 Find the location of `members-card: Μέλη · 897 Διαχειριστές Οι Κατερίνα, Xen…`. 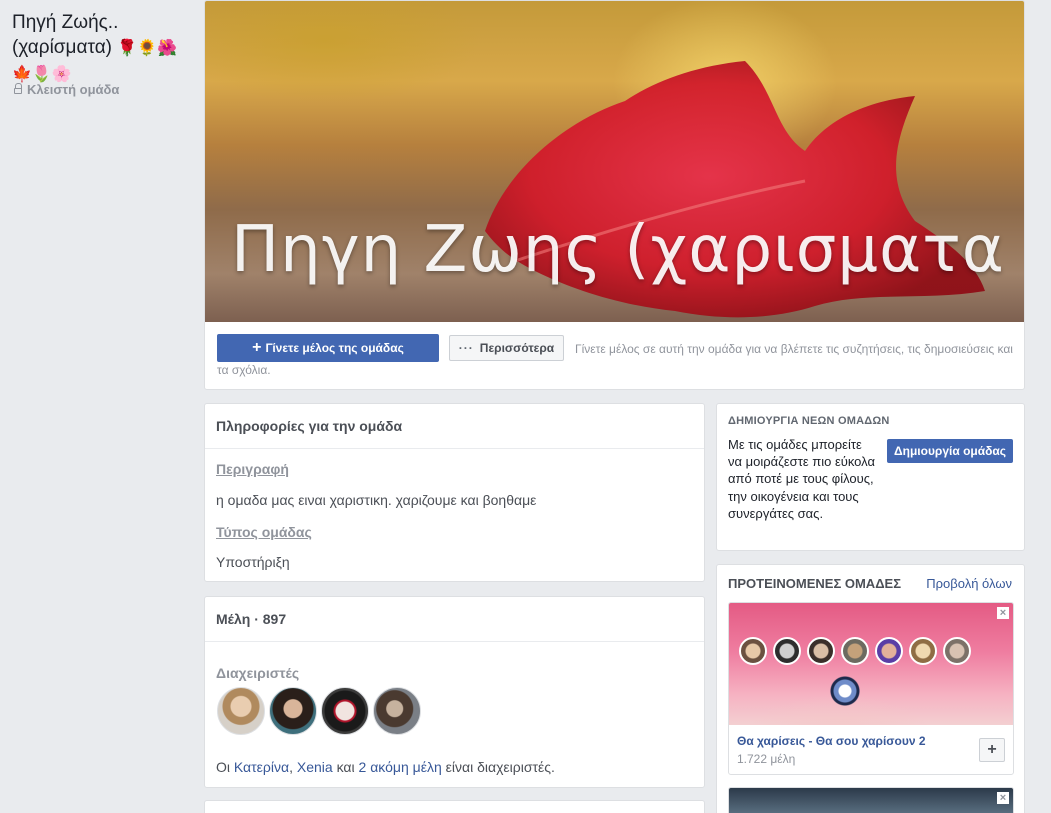

members-card: Μέλη · 897 Διαχειριστές Οι Κατερίνα, Xen… is located at coordinates (454, 692).